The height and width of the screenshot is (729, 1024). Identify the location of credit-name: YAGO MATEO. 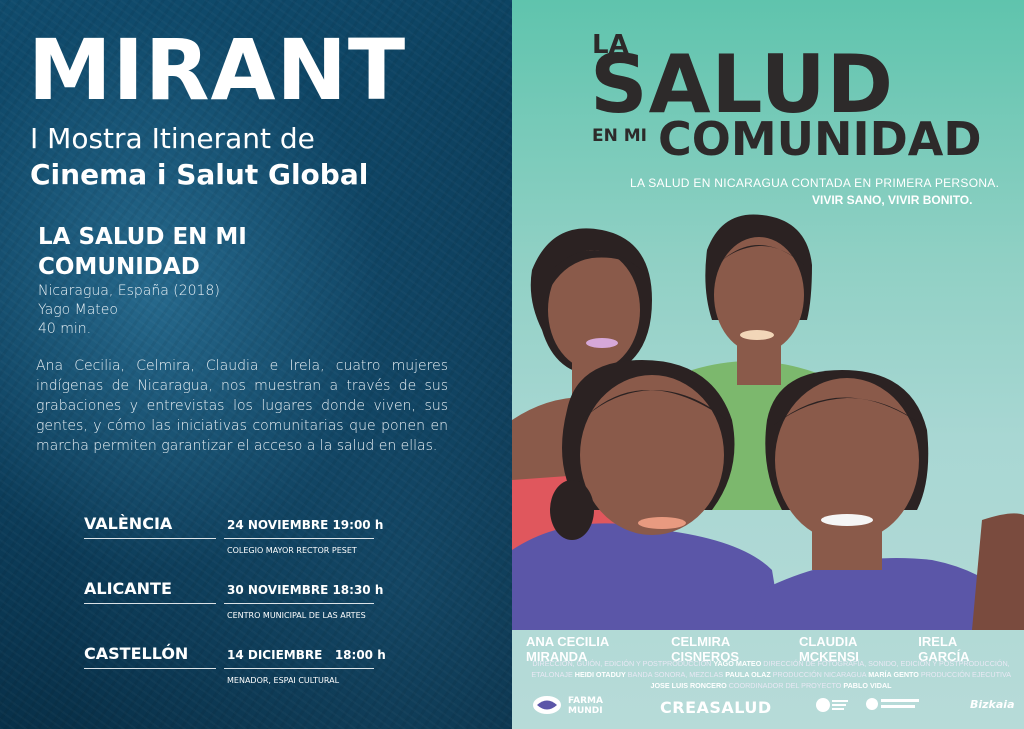
(737, 663).